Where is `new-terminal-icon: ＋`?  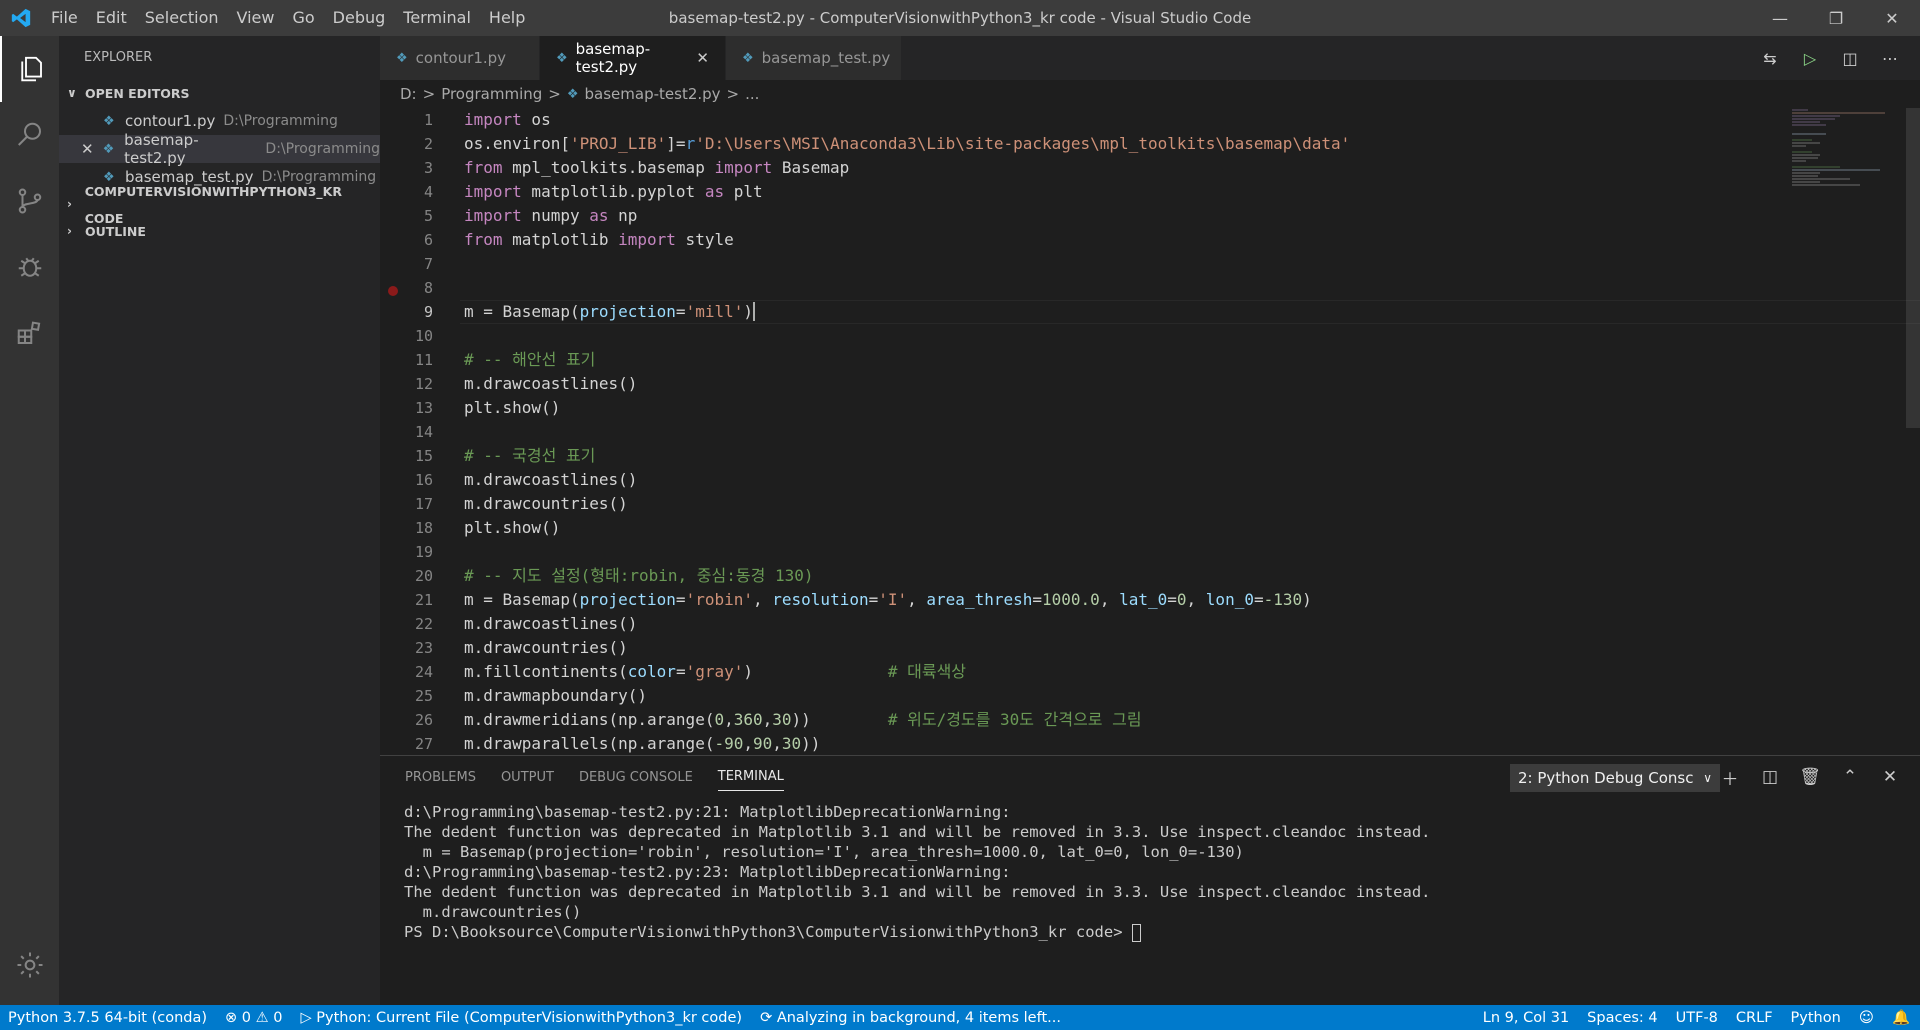
new-terminal-icon: ＋ is located at coordinates (1730, 777).